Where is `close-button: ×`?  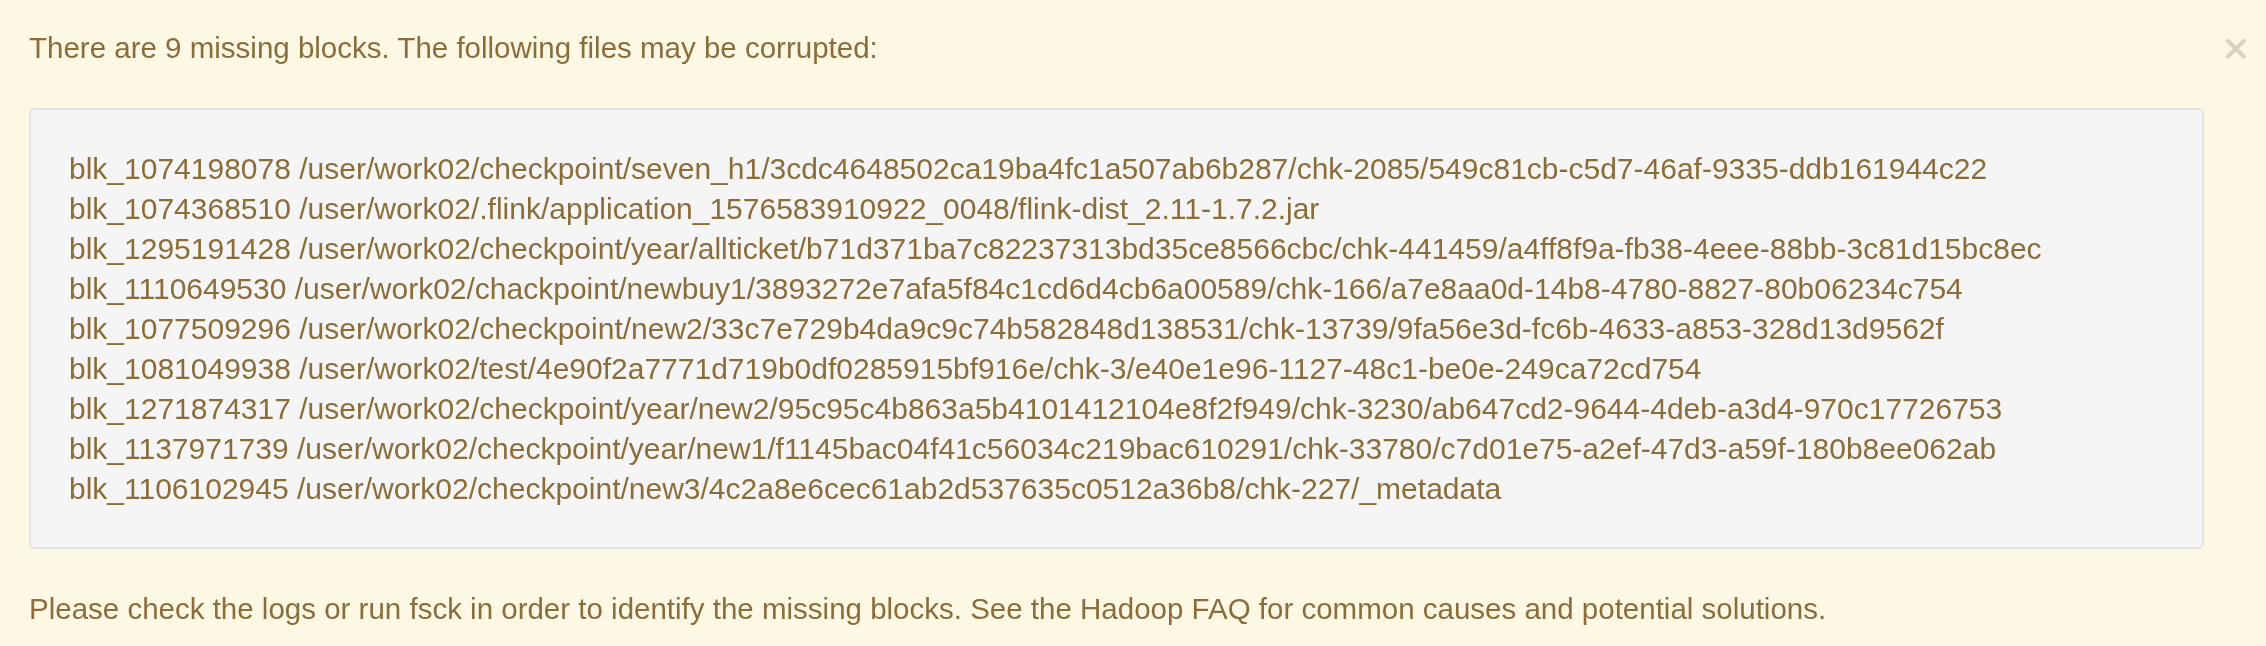
close-button: × is located at coordinates (2235, 48).